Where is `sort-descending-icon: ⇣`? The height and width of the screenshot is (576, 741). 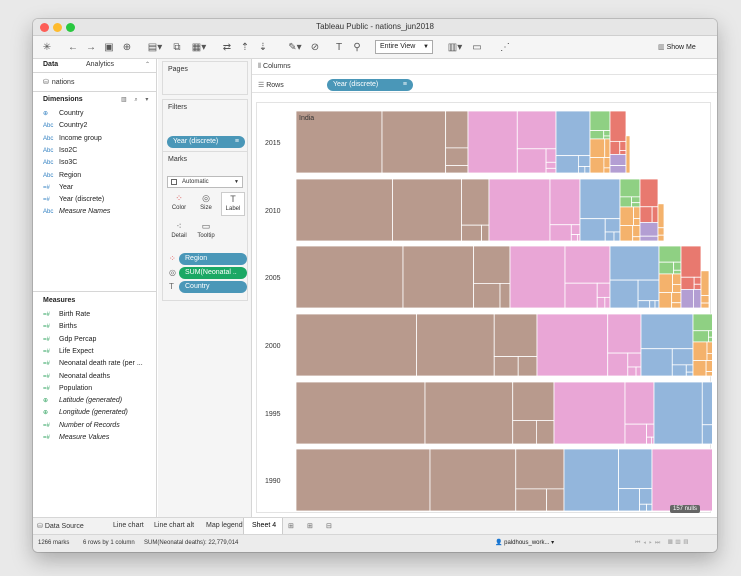
sort-descending-icon: ⇣ is located at coordinates (263, 47).